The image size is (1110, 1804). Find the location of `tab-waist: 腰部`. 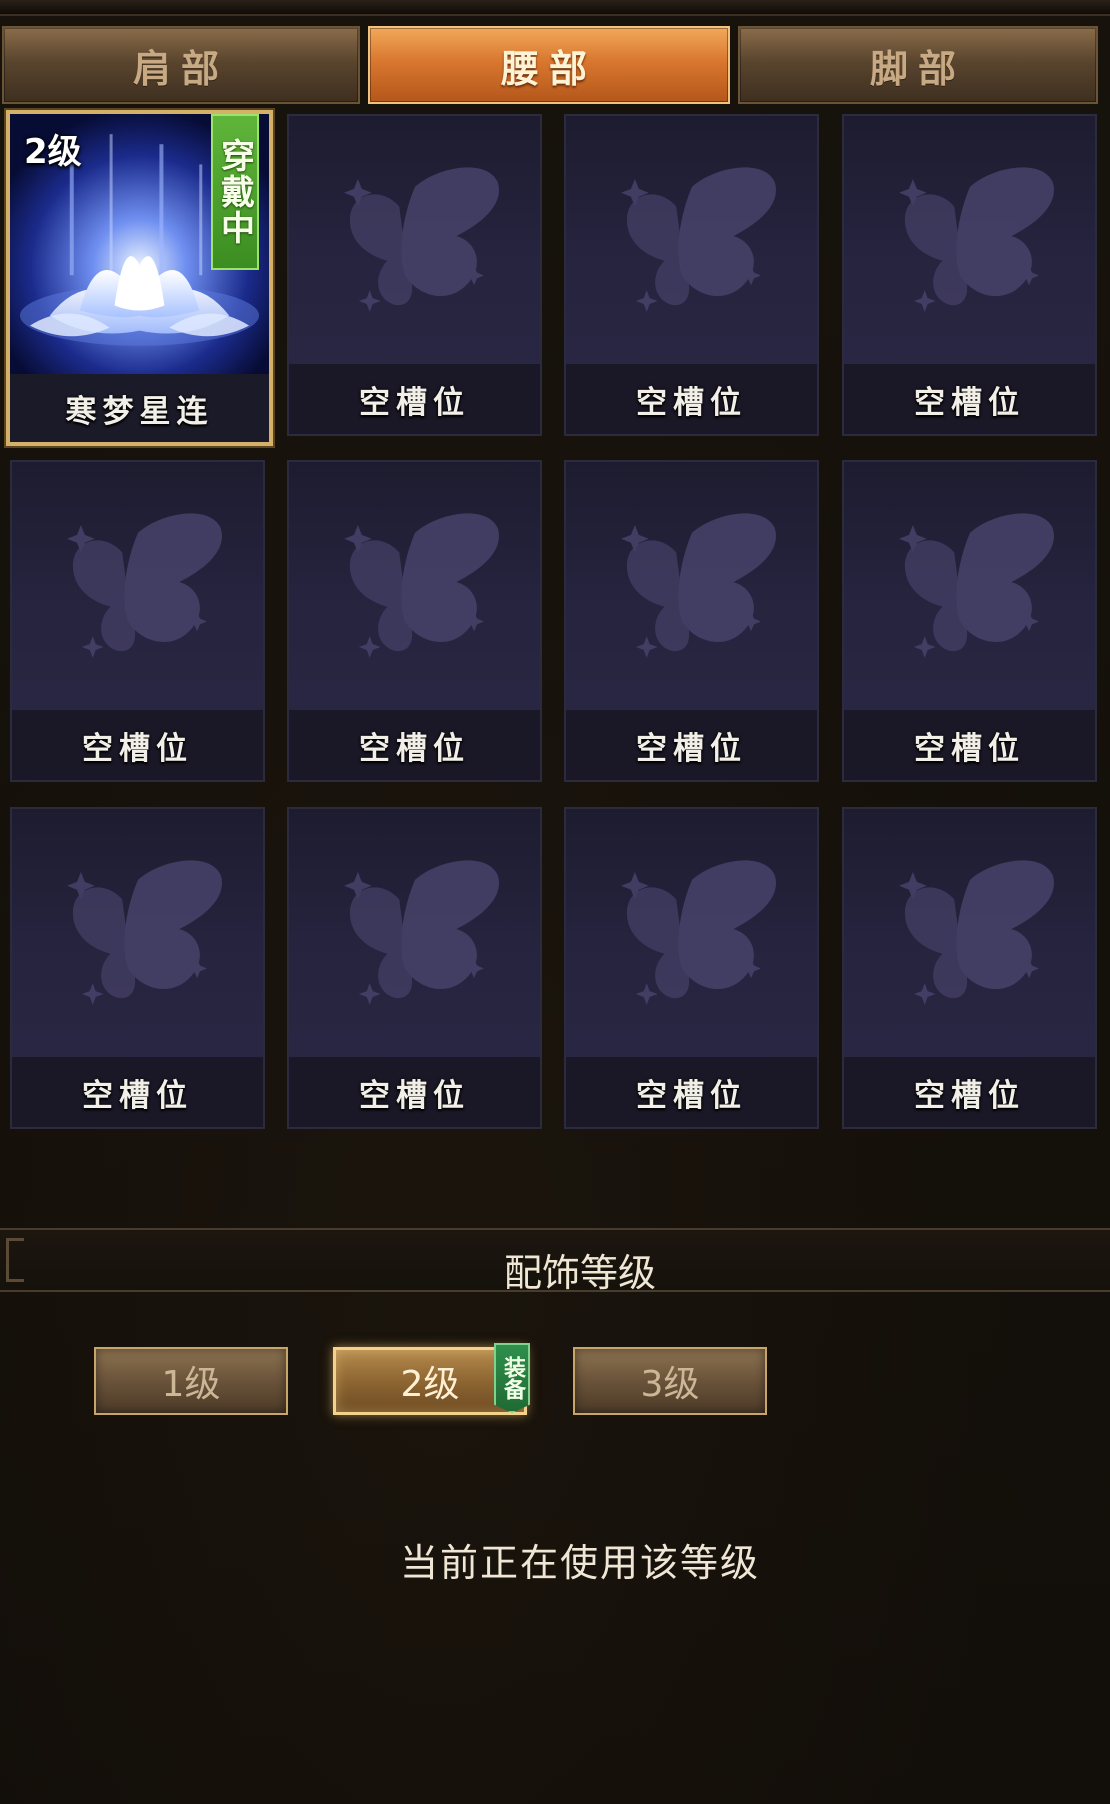

tab-waist: 腰部 is located at coordinates (549, 65).